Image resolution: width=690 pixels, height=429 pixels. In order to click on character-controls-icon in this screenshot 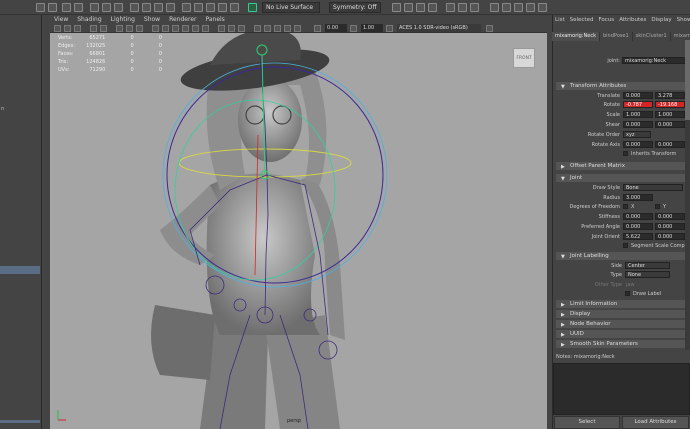, I will do `click(506, 7)`.